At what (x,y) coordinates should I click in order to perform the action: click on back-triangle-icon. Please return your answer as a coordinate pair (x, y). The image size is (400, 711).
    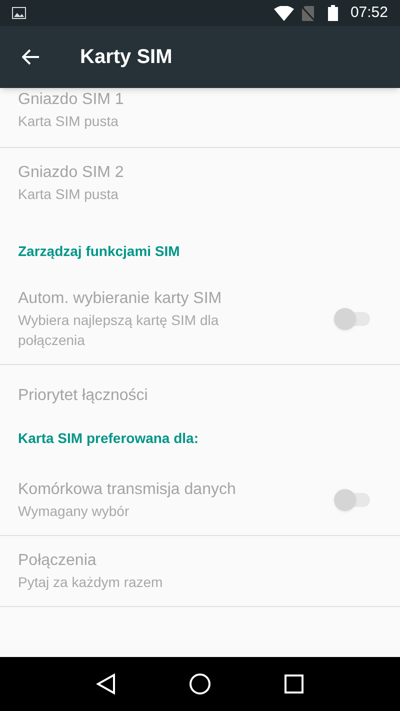
    Looking at the image, I should click on (106, 684).